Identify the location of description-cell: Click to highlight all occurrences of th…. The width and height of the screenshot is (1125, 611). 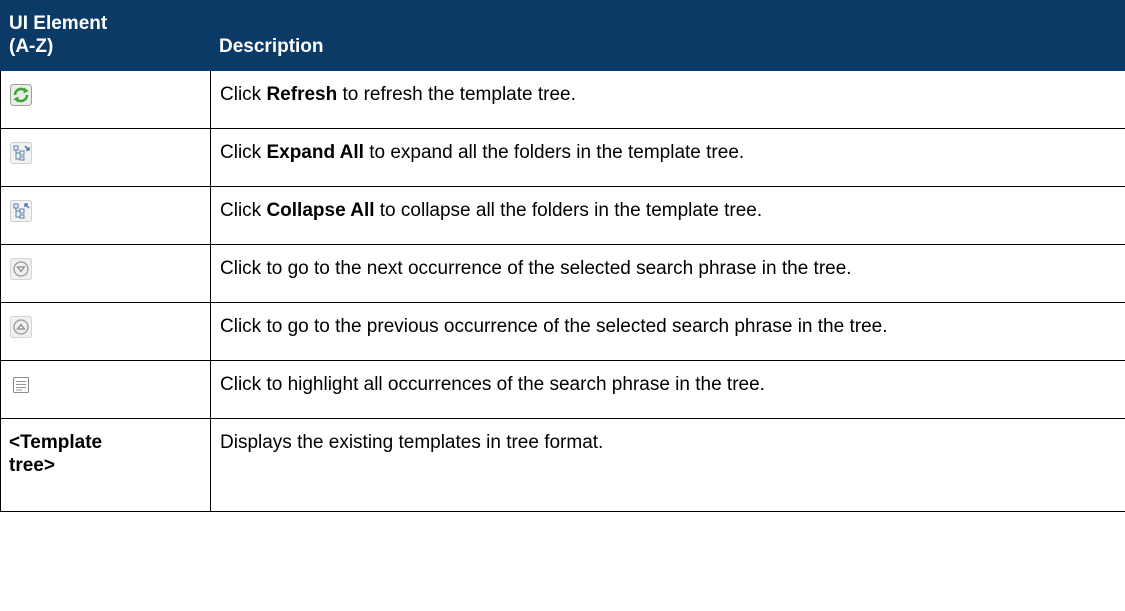
(667, 389).